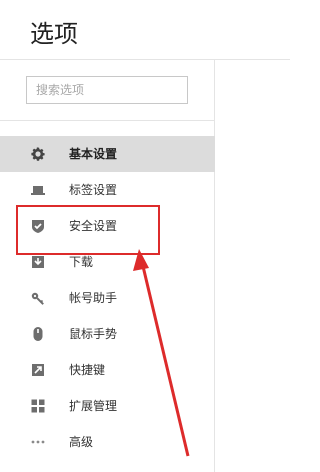 This screenshot has width=320, height=472. I want to click on sidebar-item-tab-settings: 标签设置, so click(107, 190).